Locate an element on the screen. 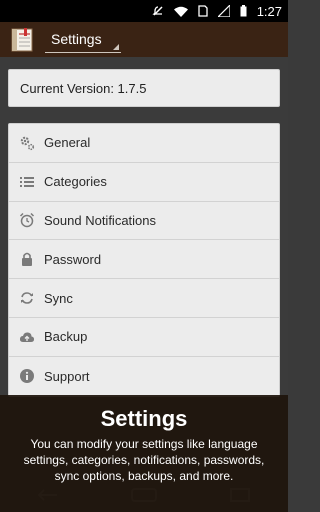 Image resolution: width=320 pixels, height=512 pixels. mute-icon is located at coordinates (158, 11).